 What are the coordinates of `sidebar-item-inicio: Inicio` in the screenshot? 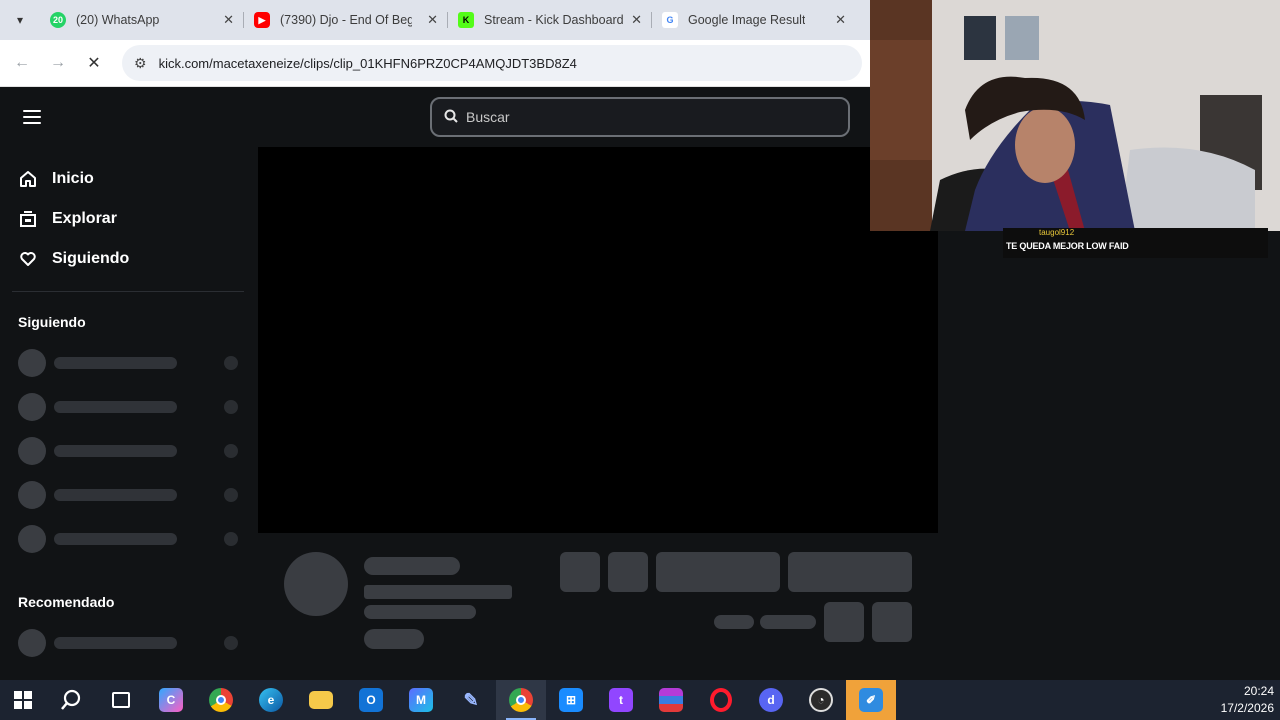 It's located at (56, 179).